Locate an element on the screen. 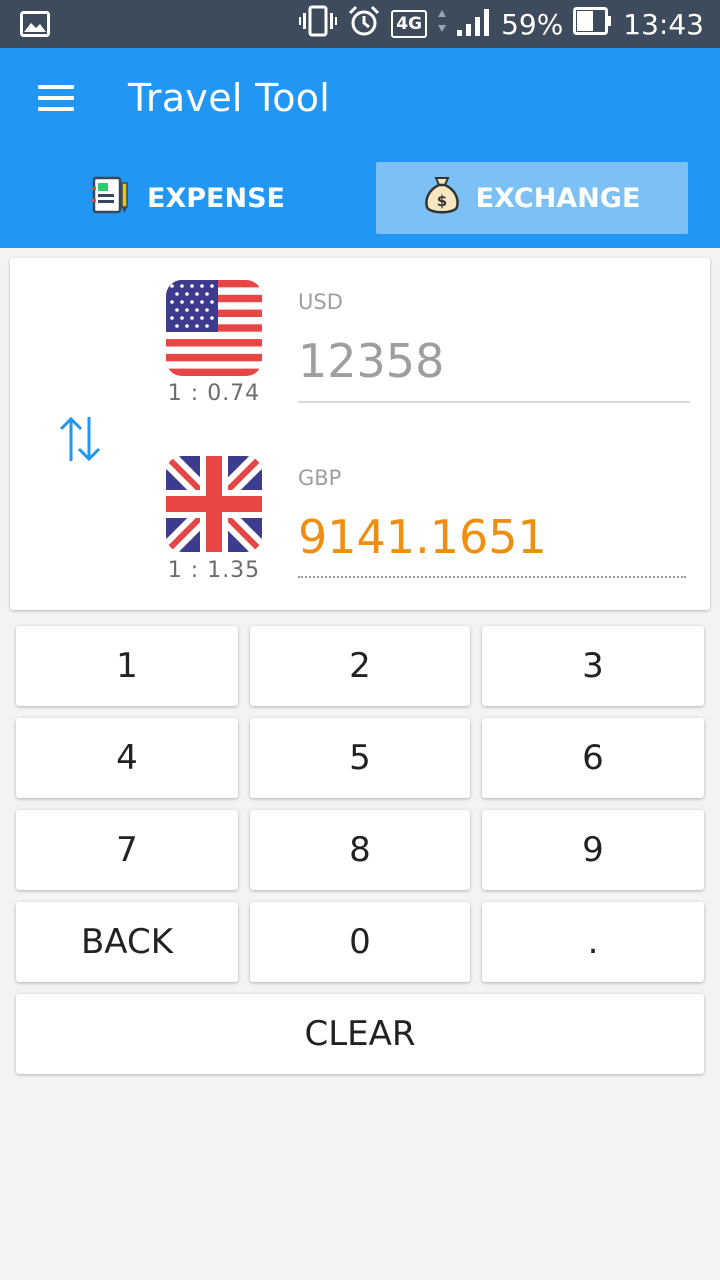  key-8: 8 is located at coordinates (360, 850).